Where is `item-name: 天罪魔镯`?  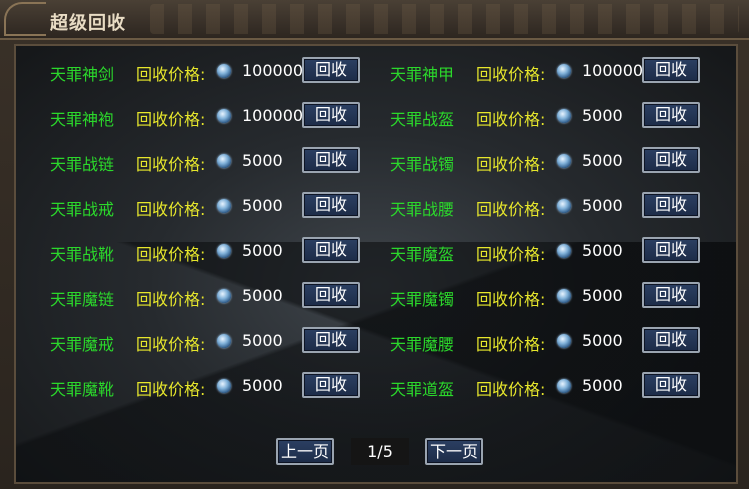 item-name: 天罪魔镯 is located at coordinates (422, 299).